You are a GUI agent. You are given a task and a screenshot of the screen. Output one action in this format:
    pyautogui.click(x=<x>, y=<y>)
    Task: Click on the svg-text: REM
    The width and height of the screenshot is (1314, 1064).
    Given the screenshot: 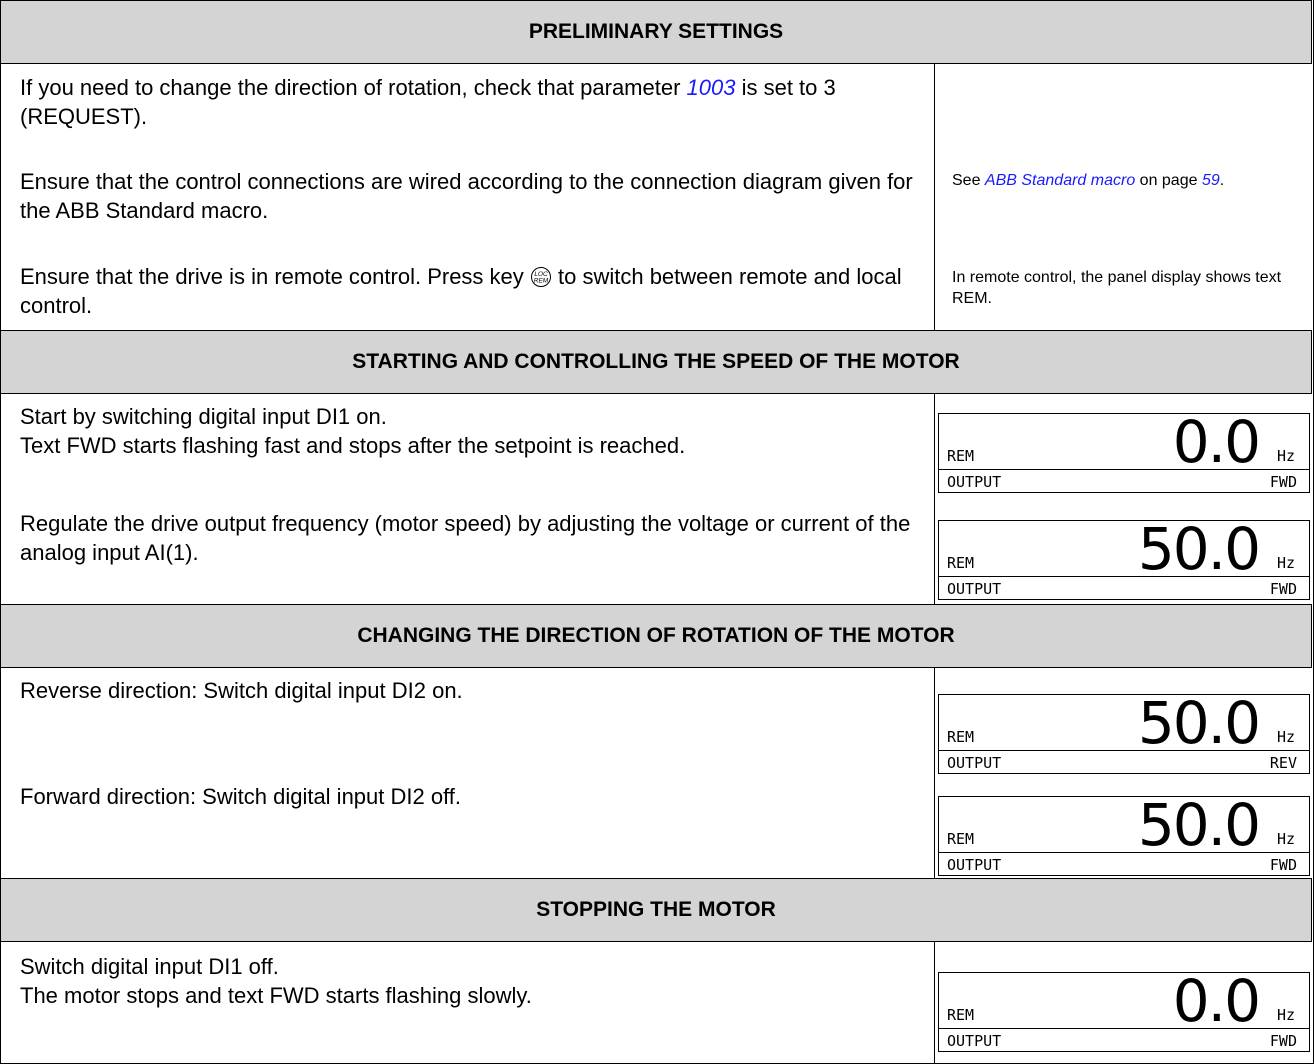 What is the action you would take?
    pyautogui.click(x=541, y=281)
    